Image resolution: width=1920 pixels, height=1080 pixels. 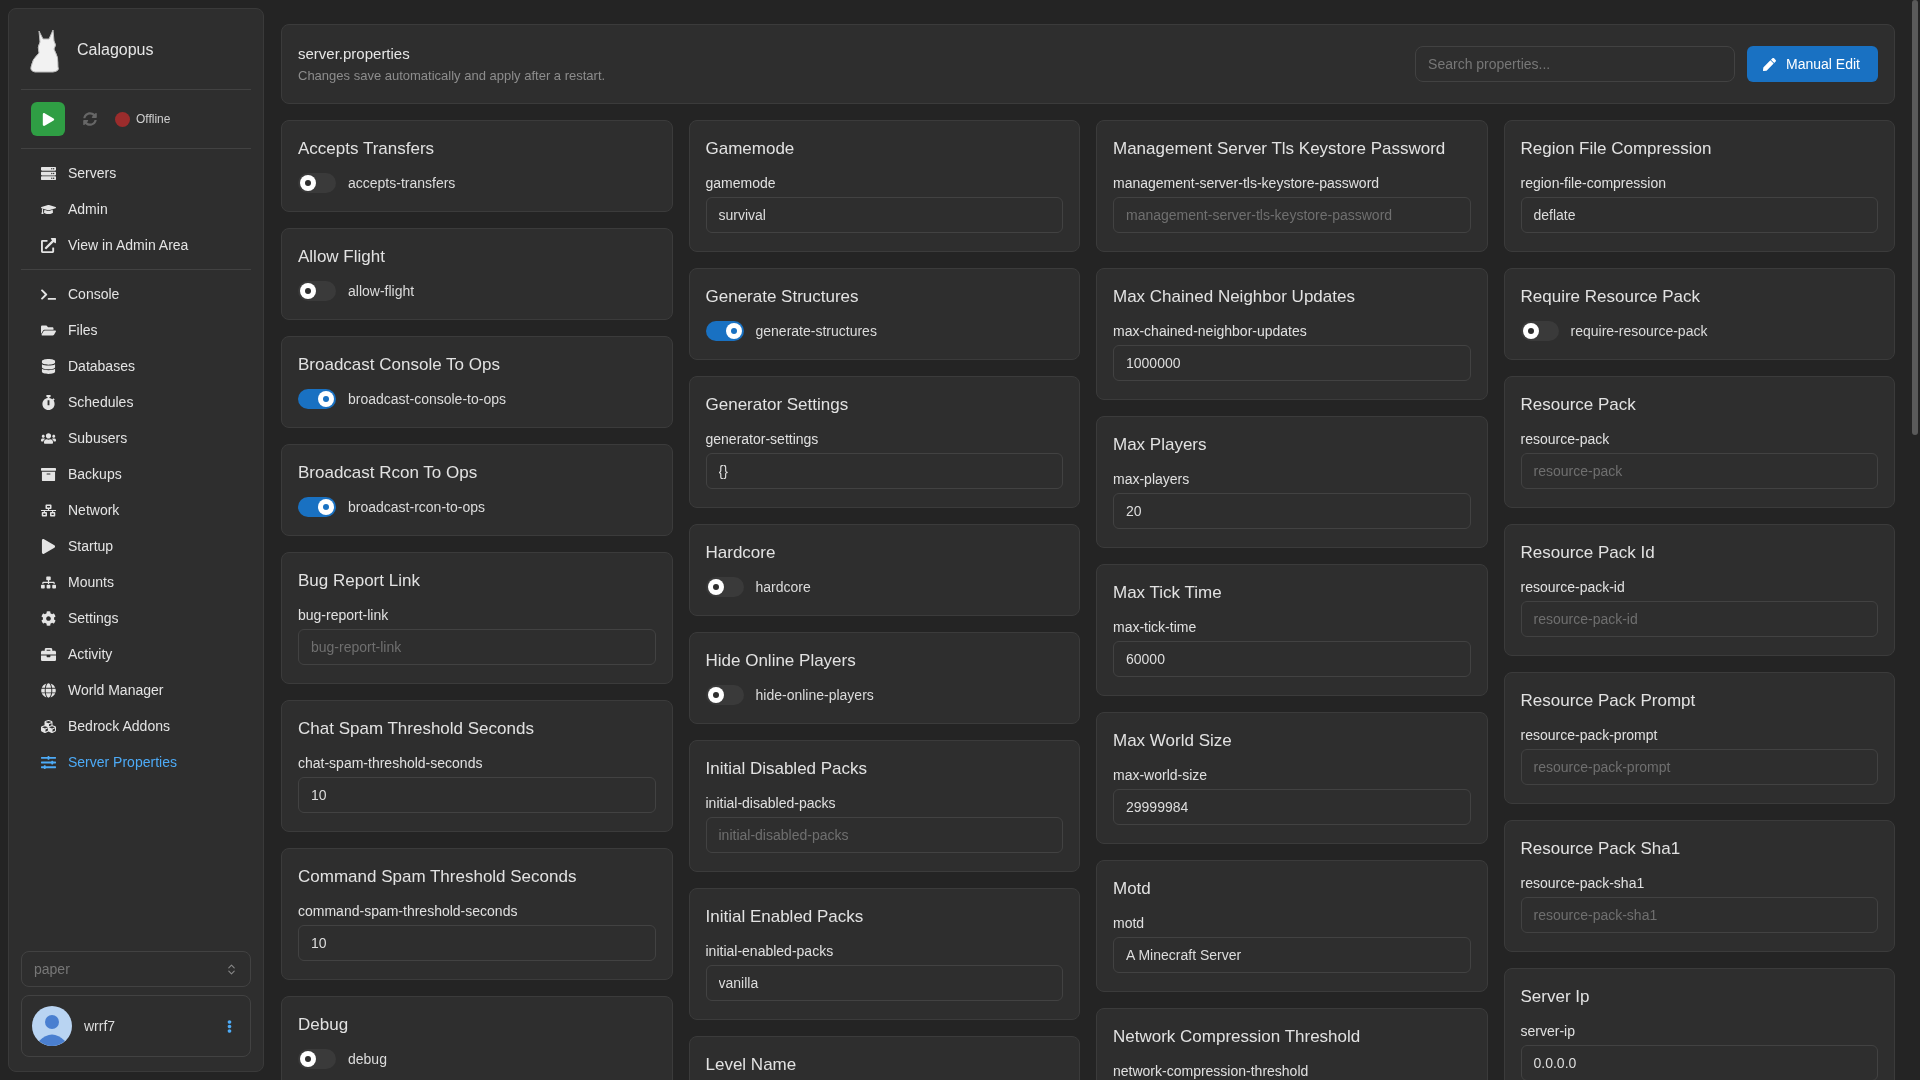 I want to click on property-title: Max World Size, so click(x=1173, y=741).